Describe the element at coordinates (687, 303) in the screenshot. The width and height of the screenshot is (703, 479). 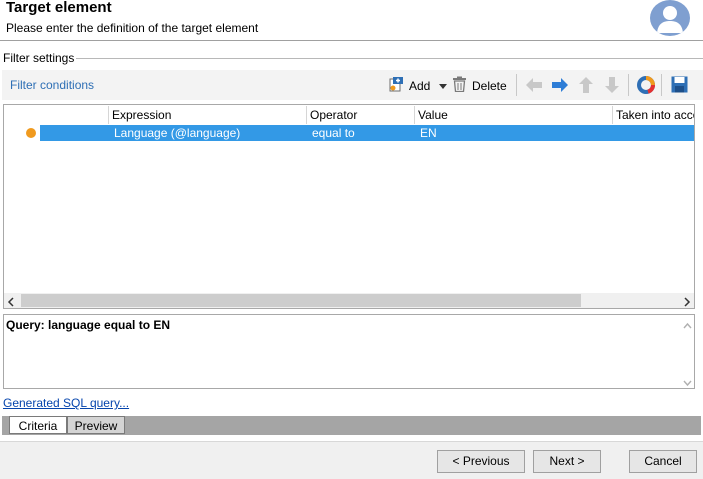
I see `scroll-right-icon` at that location.